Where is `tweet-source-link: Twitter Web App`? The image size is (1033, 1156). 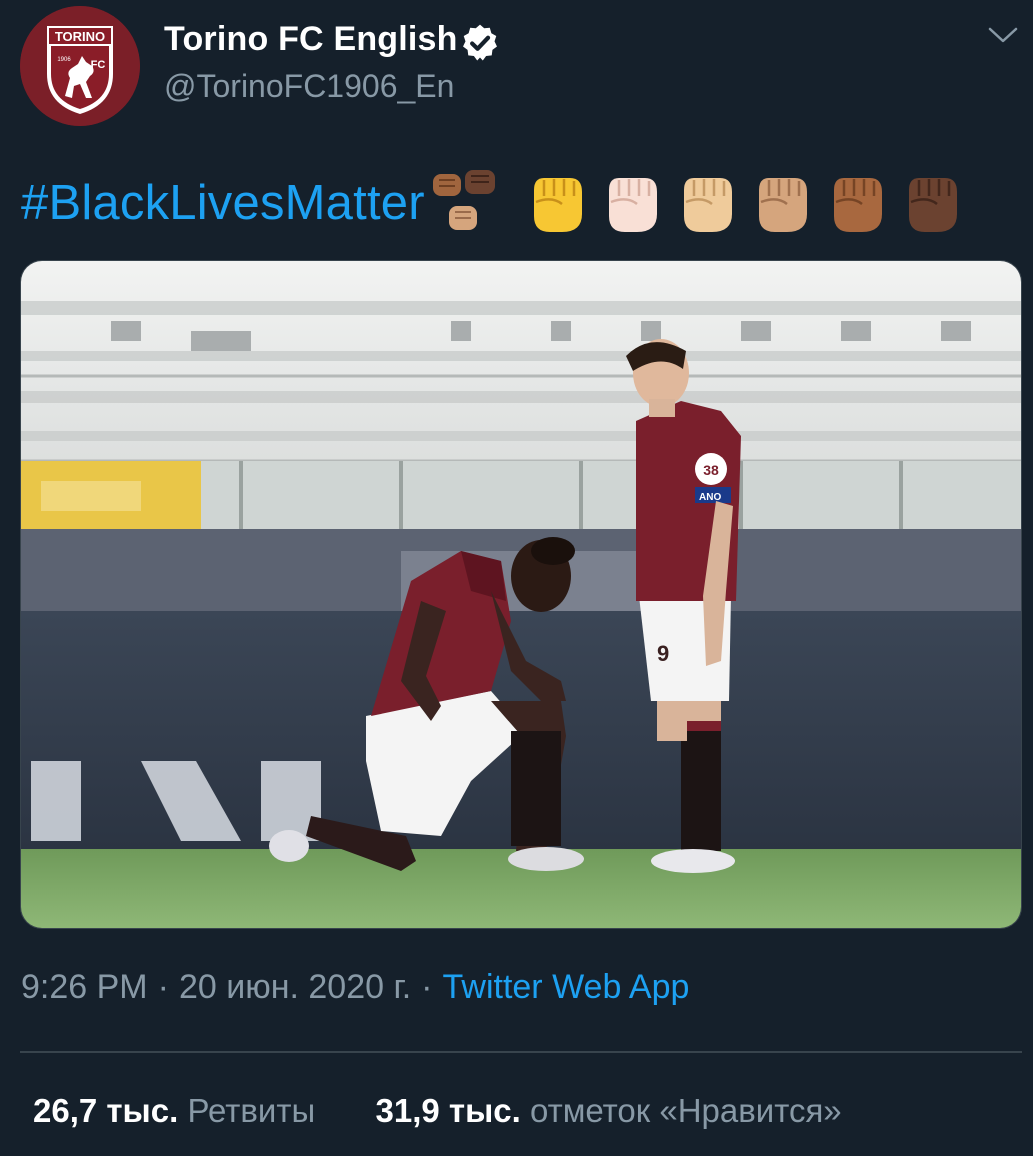 tweet-source-link: Twitter Web App is located at coordinates (566, 987).